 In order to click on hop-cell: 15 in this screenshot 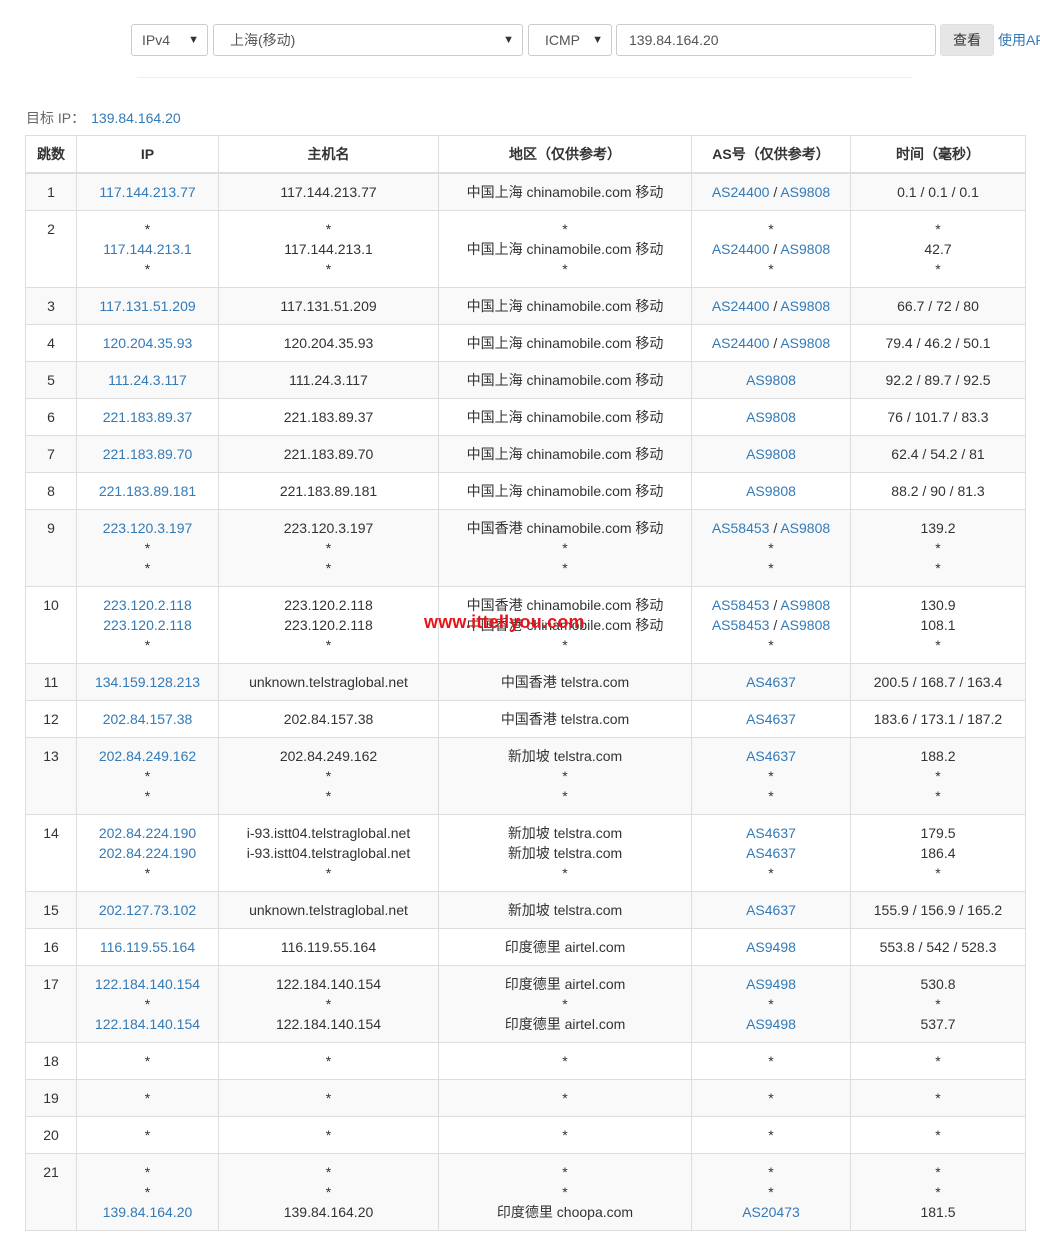, I will do `click(51, 909)`.